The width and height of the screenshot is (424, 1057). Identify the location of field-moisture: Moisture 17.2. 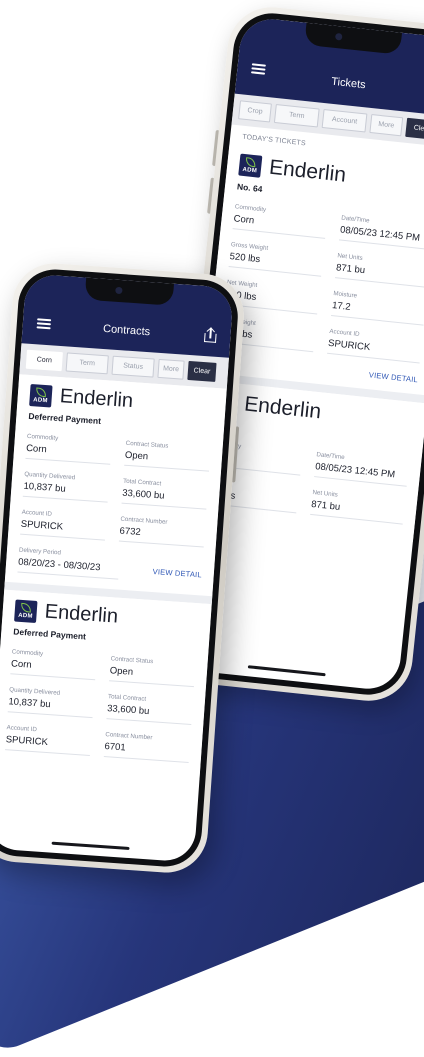
(377, 305).